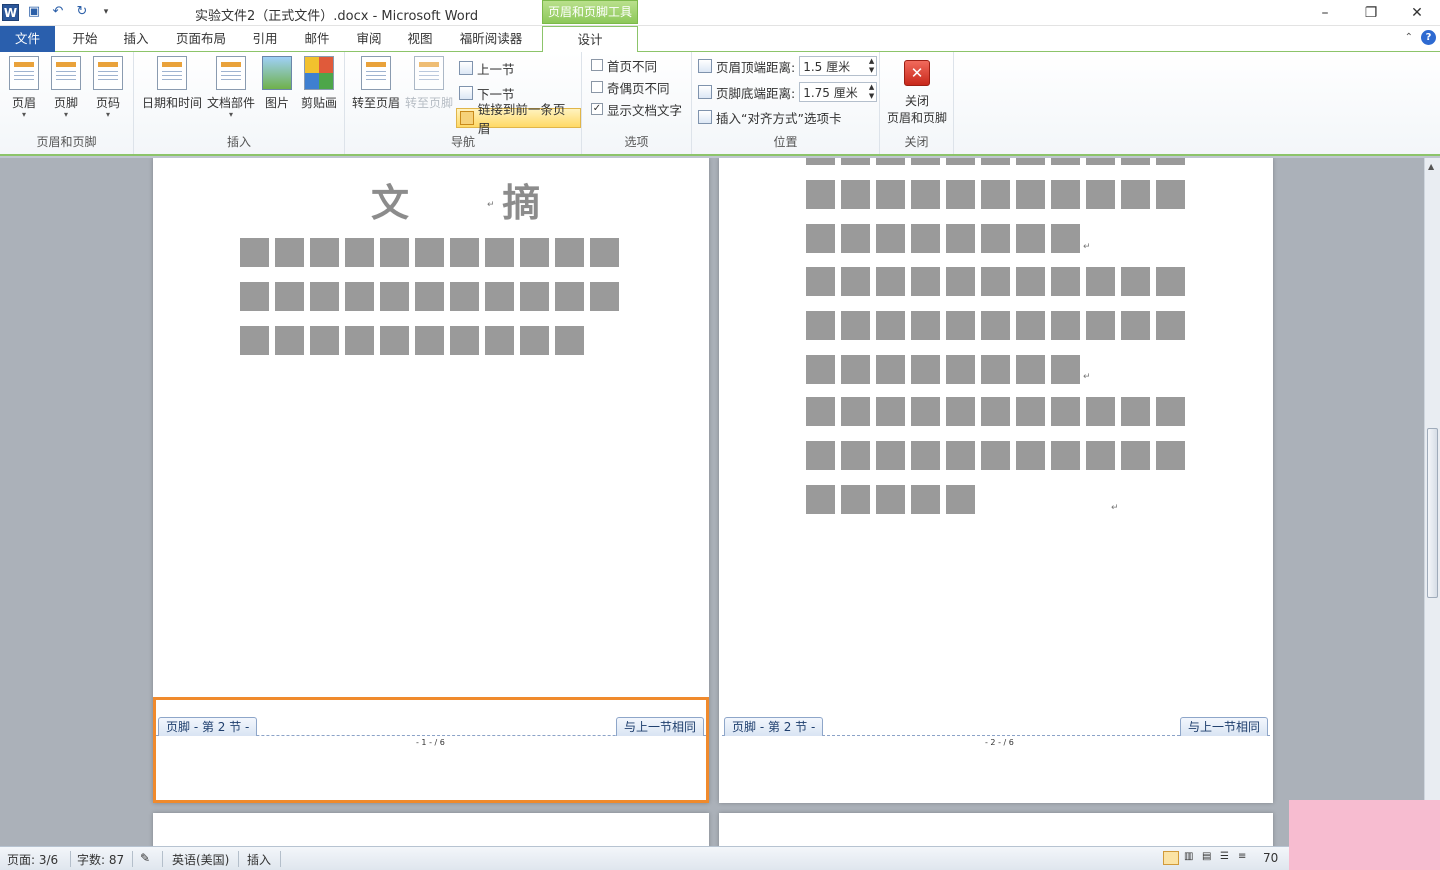 Image resolution: width=1440 pixels, height=870 pixels. Describe the element at coordinates (172, 83) in the screenshot. I see `date-time-button: 日期和时间` at that location.